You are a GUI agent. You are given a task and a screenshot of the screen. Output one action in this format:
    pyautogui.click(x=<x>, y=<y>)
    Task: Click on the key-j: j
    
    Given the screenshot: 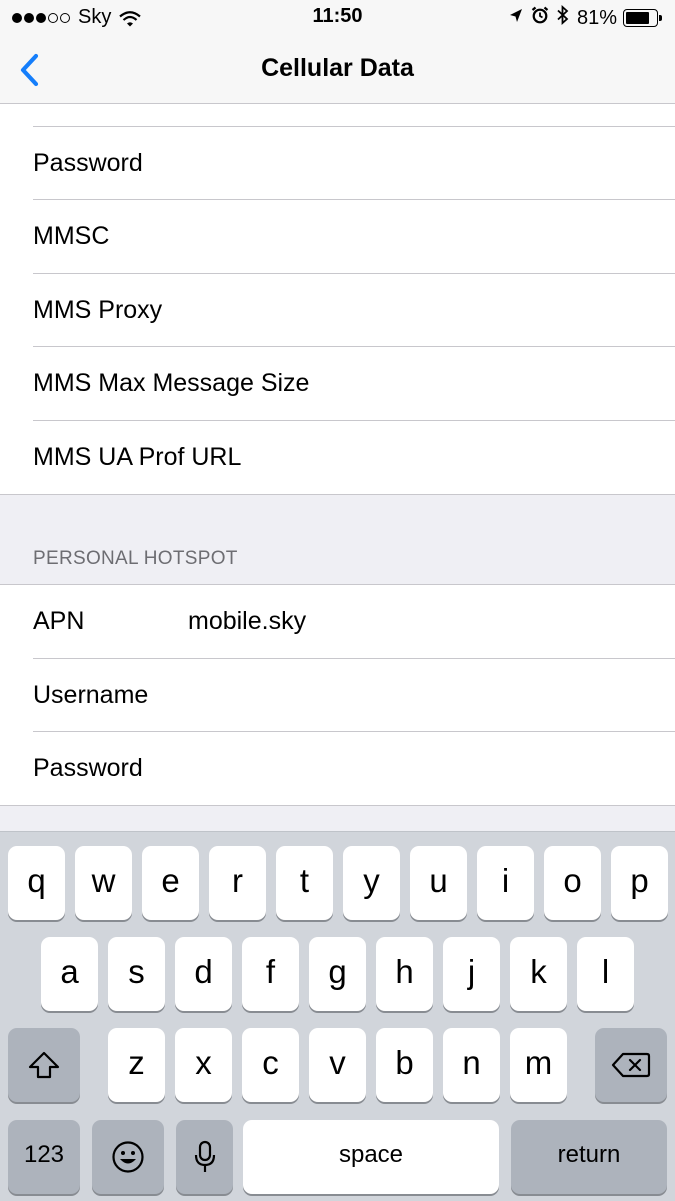 What is the action you would take?
    pyautogui.click(x=471, y=974)
    